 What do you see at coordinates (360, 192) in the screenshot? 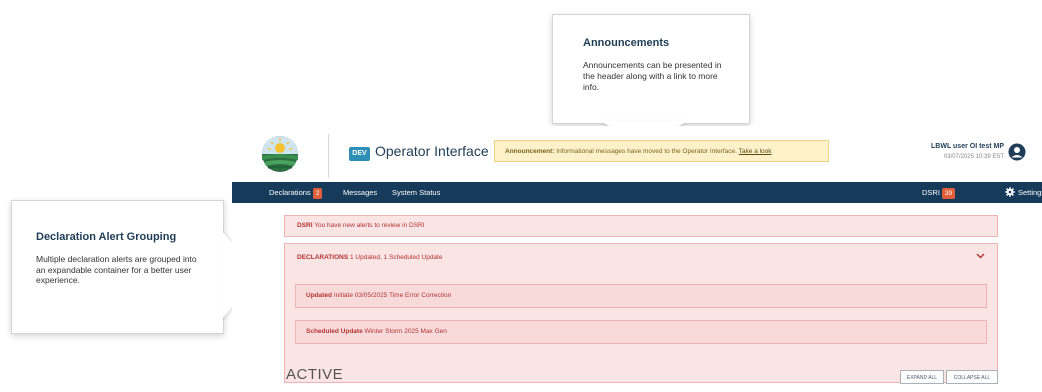
I see `nav-messages: Messages` at bounding box center [360, 192].